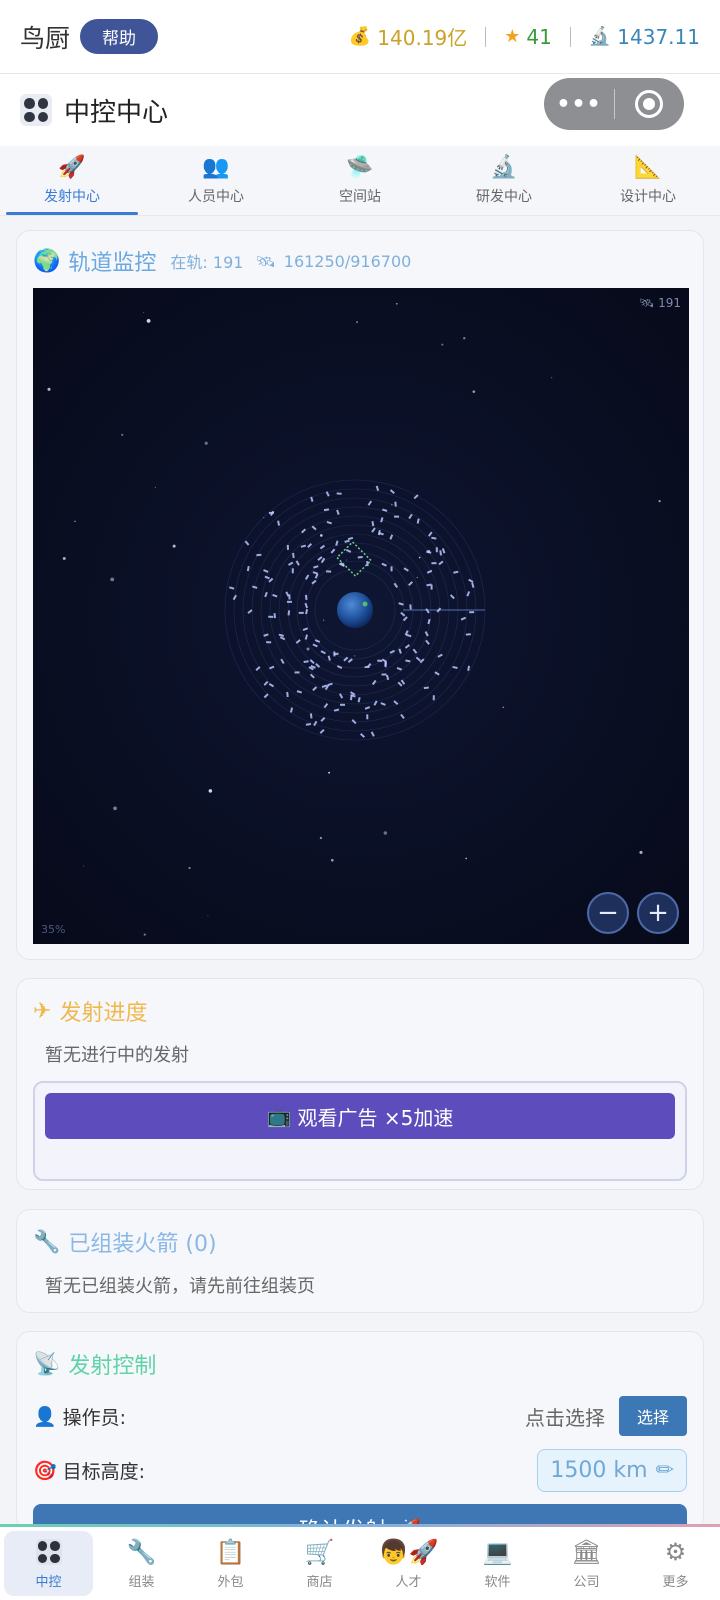  What do you see at coordinates (48, 1552) in the screenshot?
I see `grid-icon` at bounding box center [48, 1552].